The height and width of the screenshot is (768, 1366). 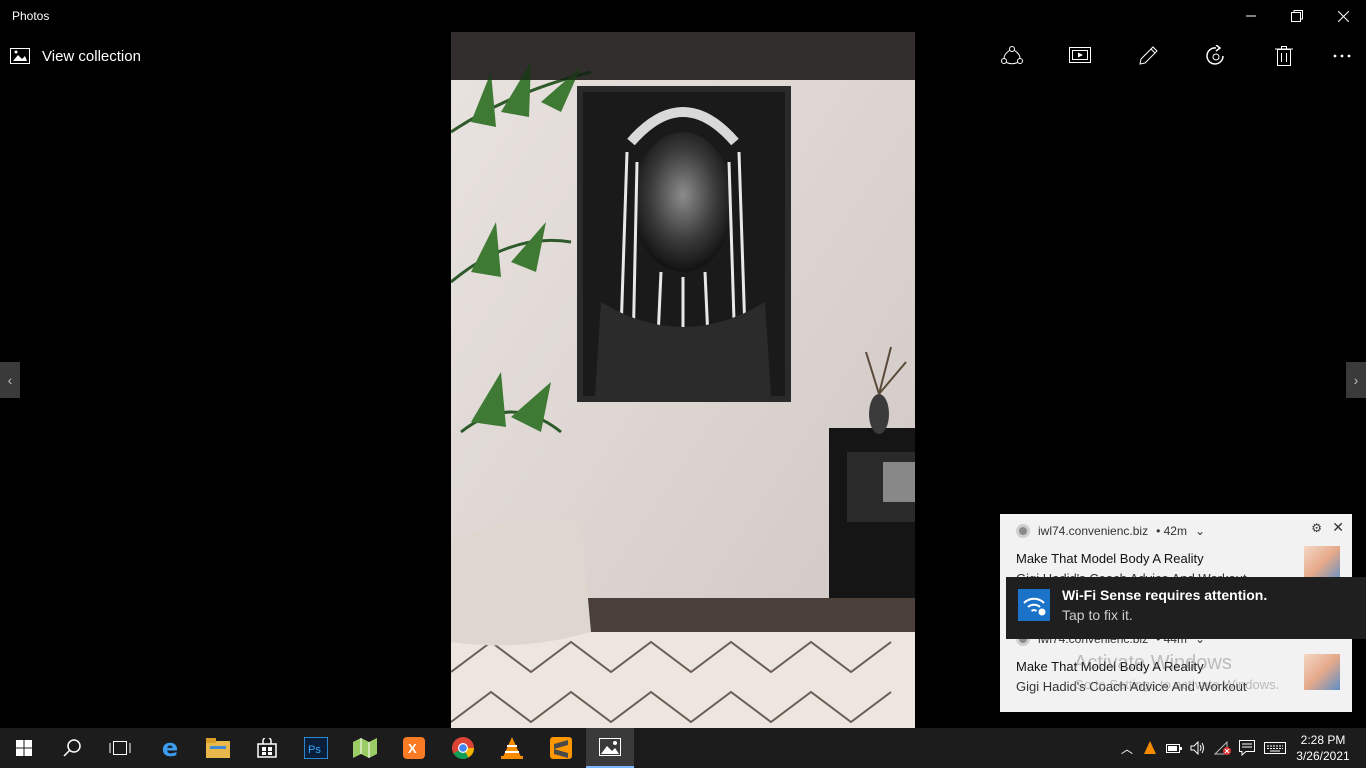 I want to click on volume-icon, so click(x=1197, y=748).